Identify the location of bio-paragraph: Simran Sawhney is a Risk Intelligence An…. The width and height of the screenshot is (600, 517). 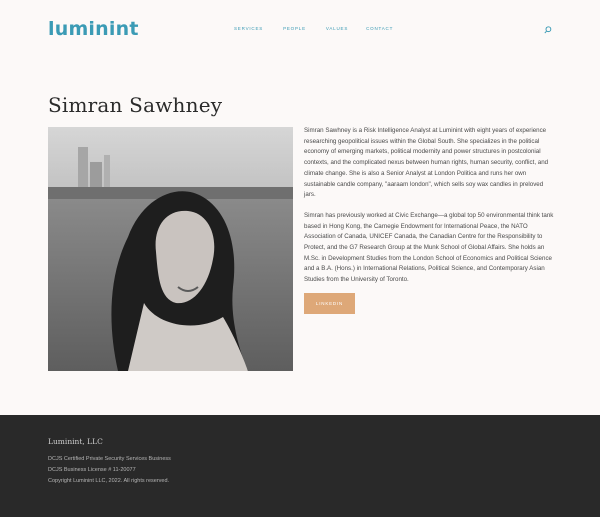
(426, 163).